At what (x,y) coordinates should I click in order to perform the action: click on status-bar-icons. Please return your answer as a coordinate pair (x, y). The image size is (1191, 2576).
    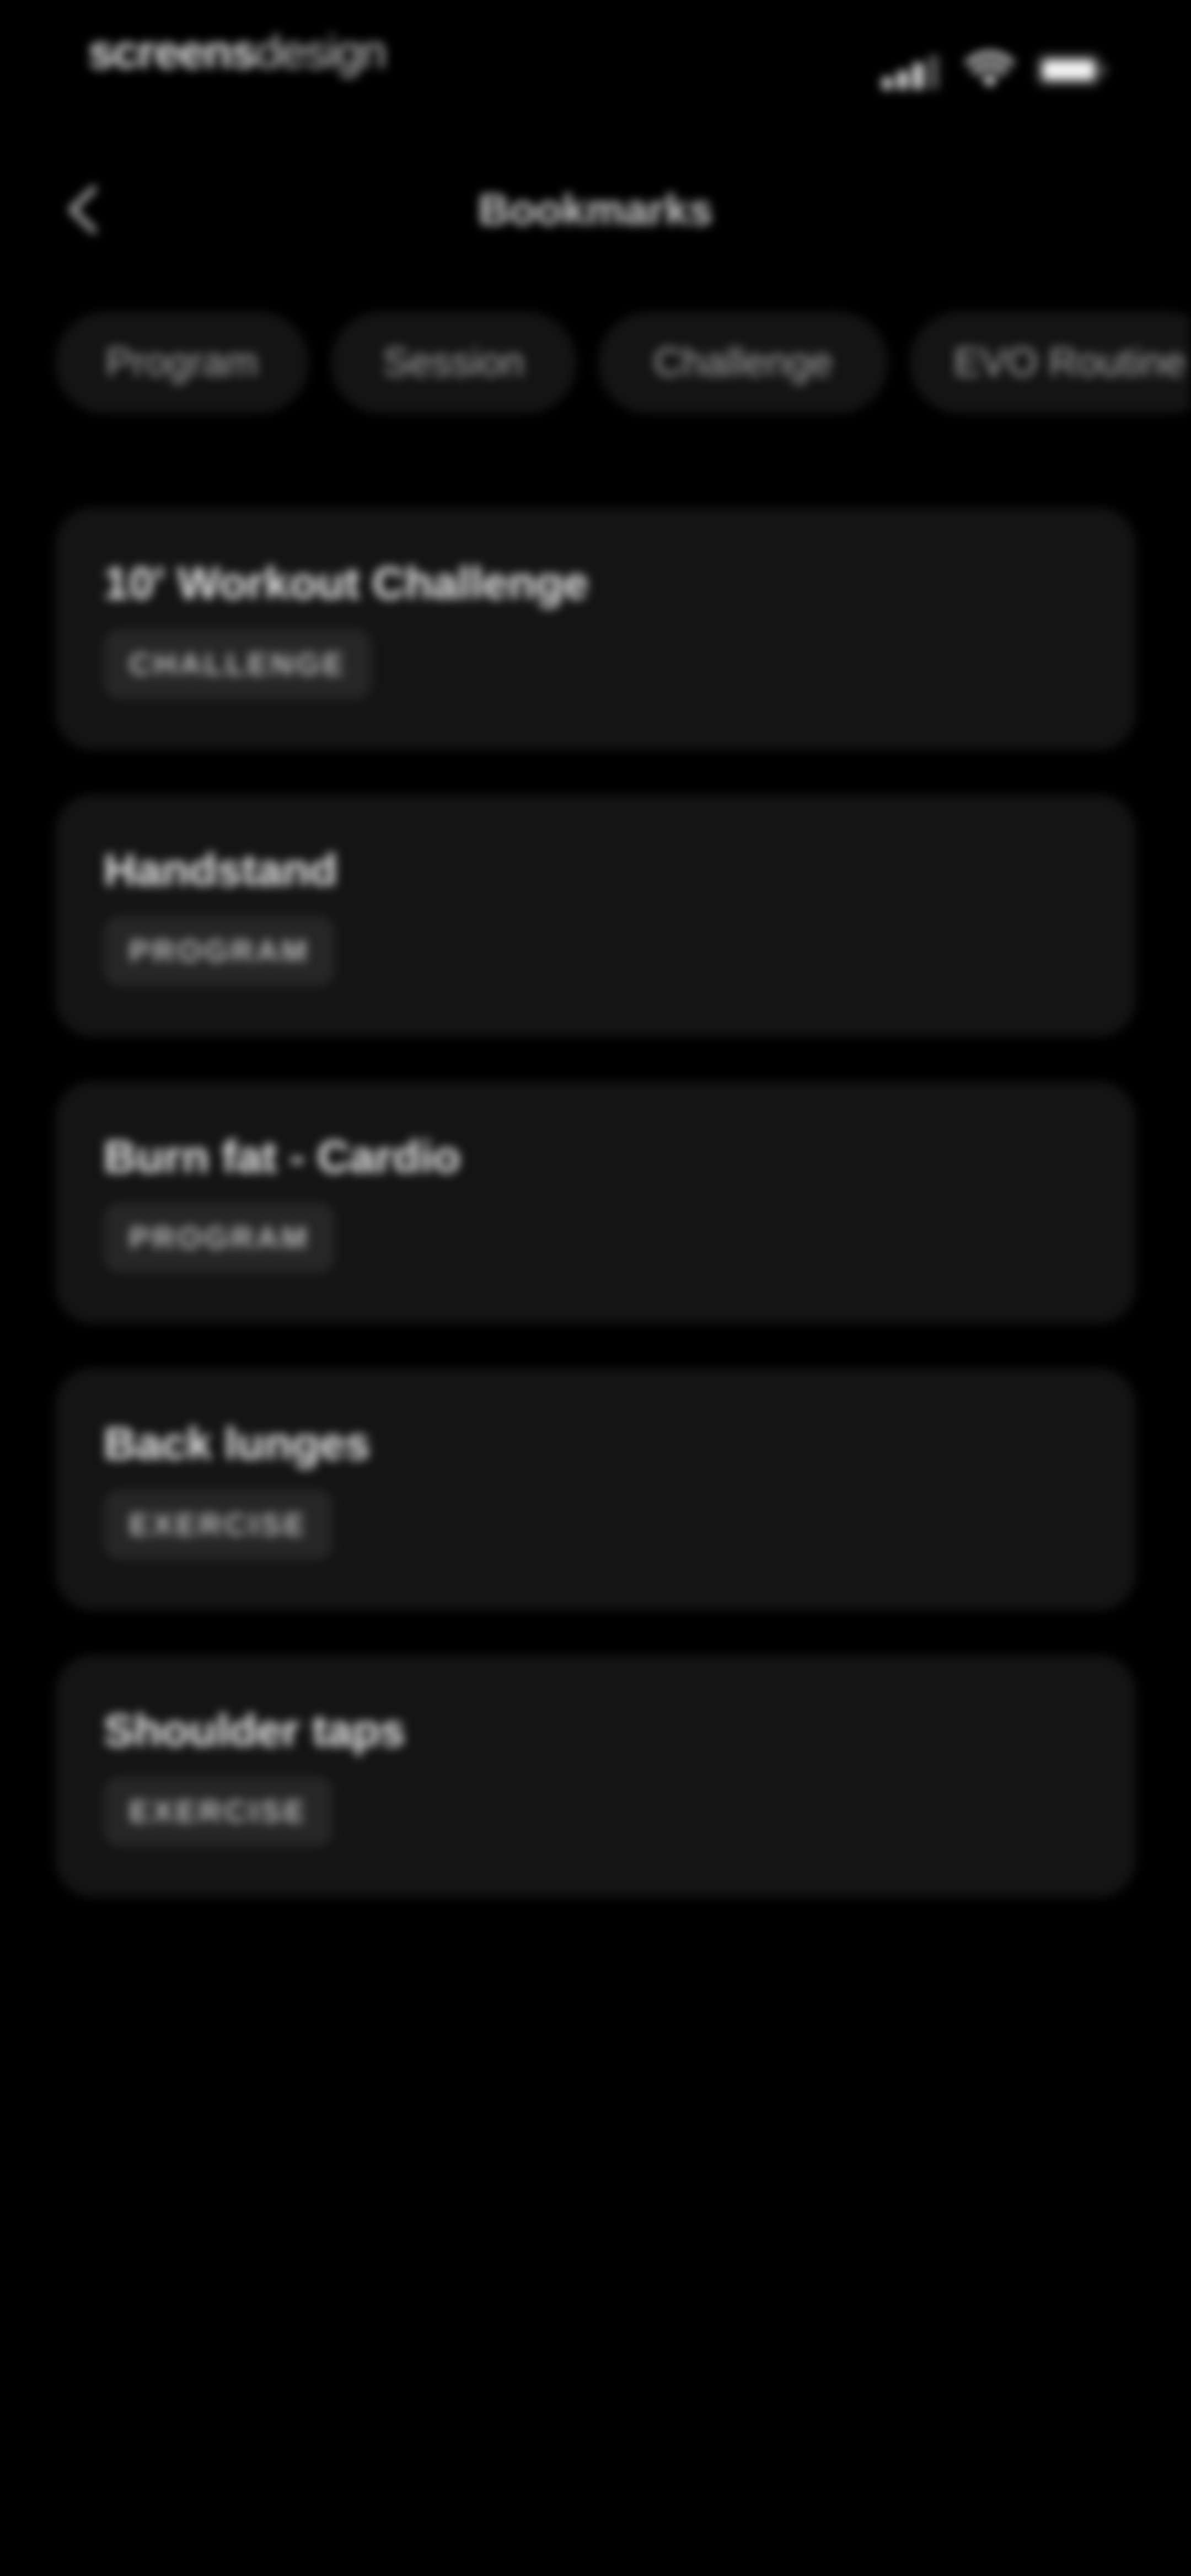
    Looking at the image, I should click on (998, 70).